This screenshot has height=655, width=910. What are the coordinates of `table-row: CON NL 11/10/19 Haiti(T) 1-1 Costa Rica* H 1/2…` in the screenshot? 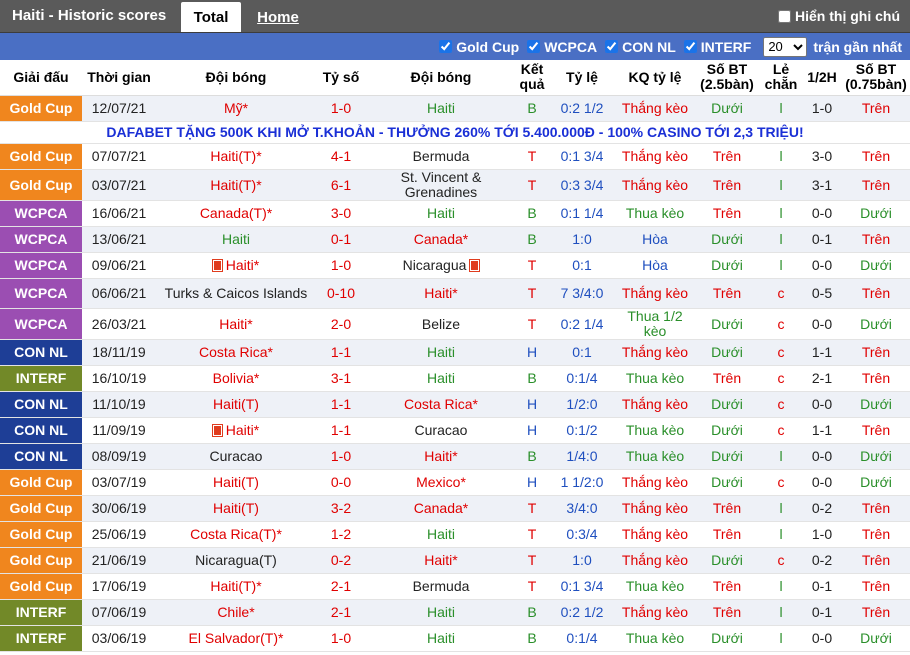 It's located at (455, 404).